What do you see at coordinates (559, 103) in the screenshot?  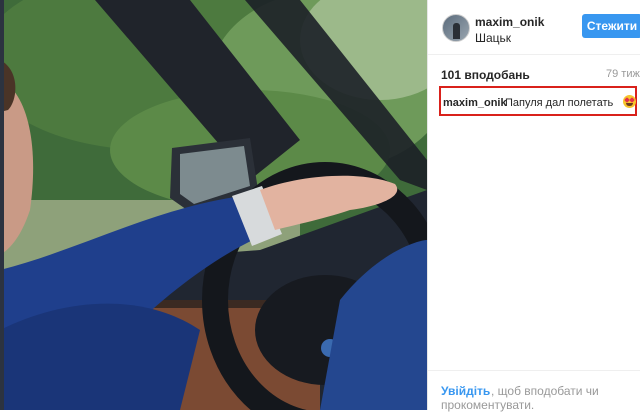 I see `caption-text: Папуля дал полетать` at bounding box center [559, 103].